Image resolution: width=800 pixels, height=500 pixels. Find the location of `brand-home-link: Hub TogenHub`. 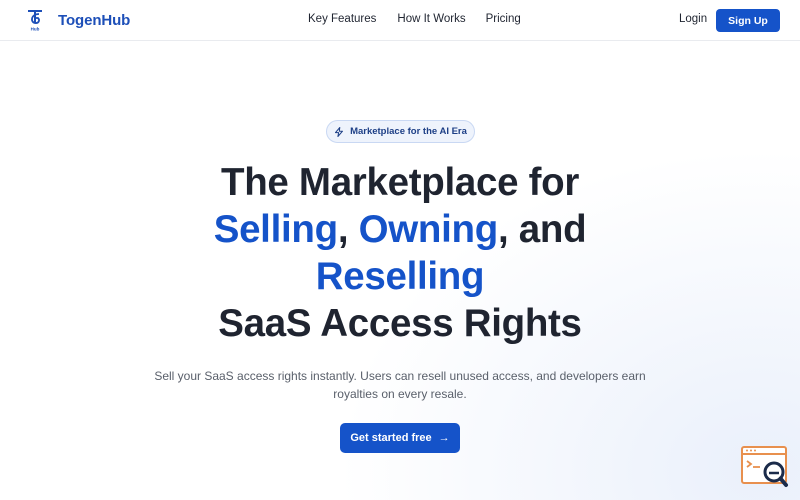

brand-home-link: Hub TogenHub is located at coordinates (78, 20).